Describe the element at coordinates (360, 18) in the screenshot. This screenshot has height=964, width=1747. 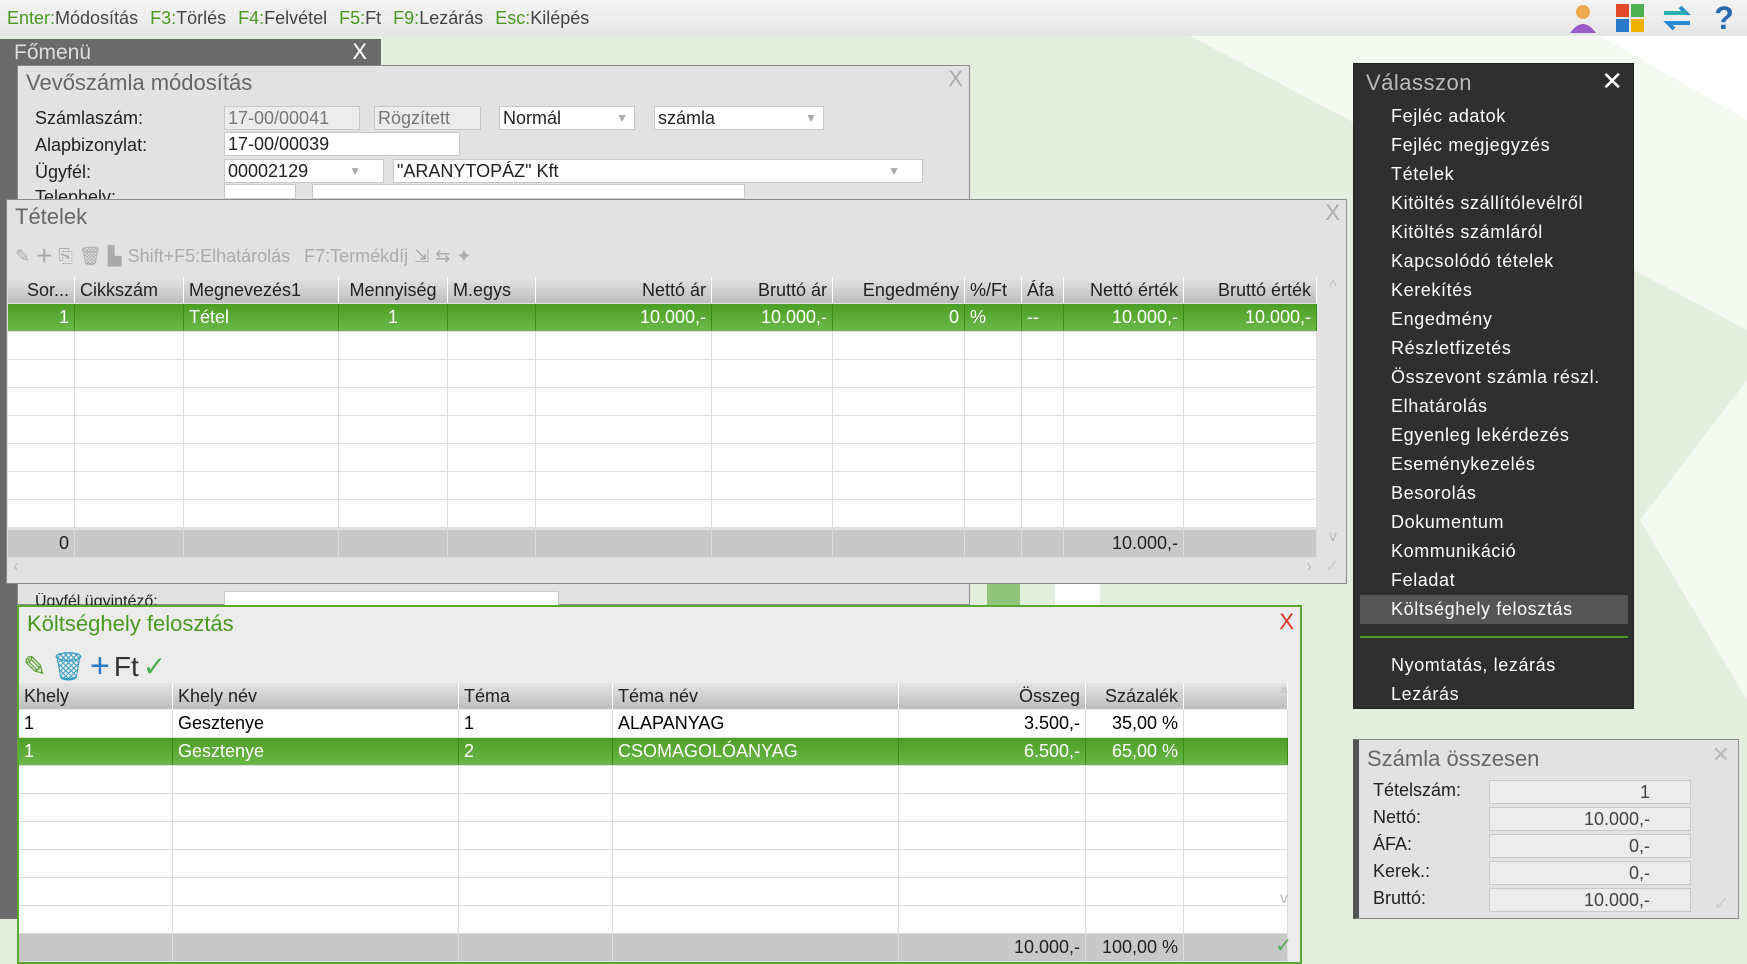
I see `shortcut-3: F5:Ft` at that location.